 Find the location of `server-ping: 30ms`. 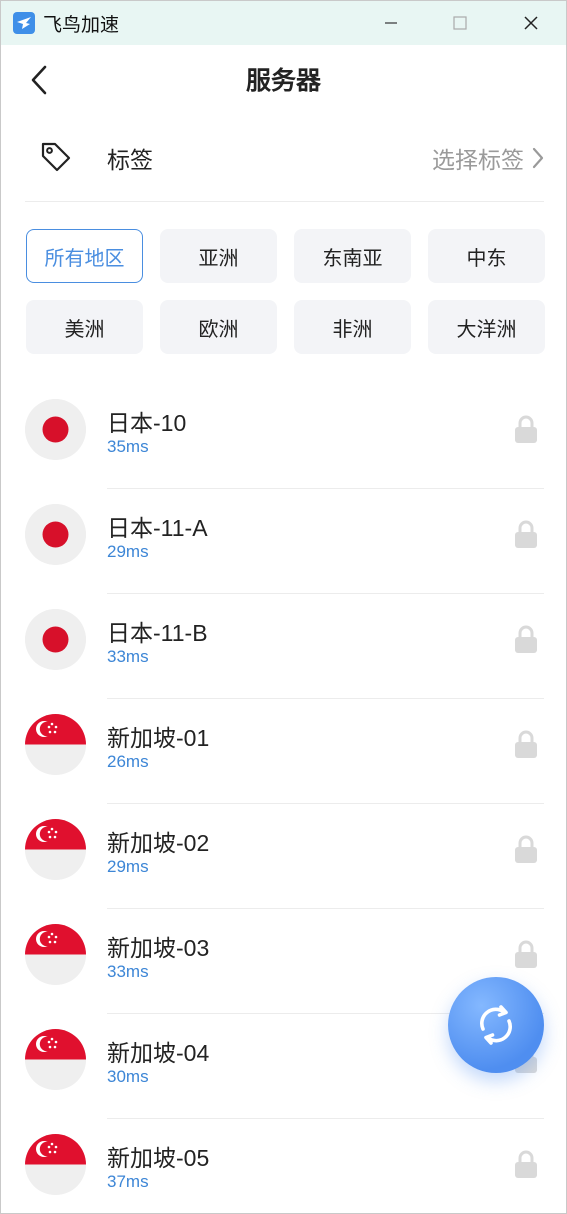

server-ping: 30ms is located at coordinates (128, 1076).